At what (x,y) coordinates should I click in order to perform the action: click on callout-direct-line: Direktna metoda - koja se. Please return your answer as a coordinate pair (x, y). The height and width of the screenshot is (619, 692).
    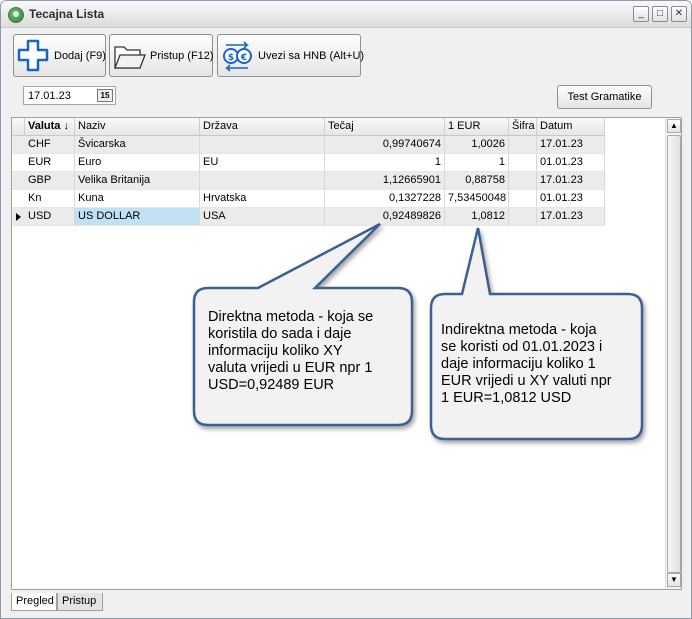
    Looking at the image, I should click on (291, 317).